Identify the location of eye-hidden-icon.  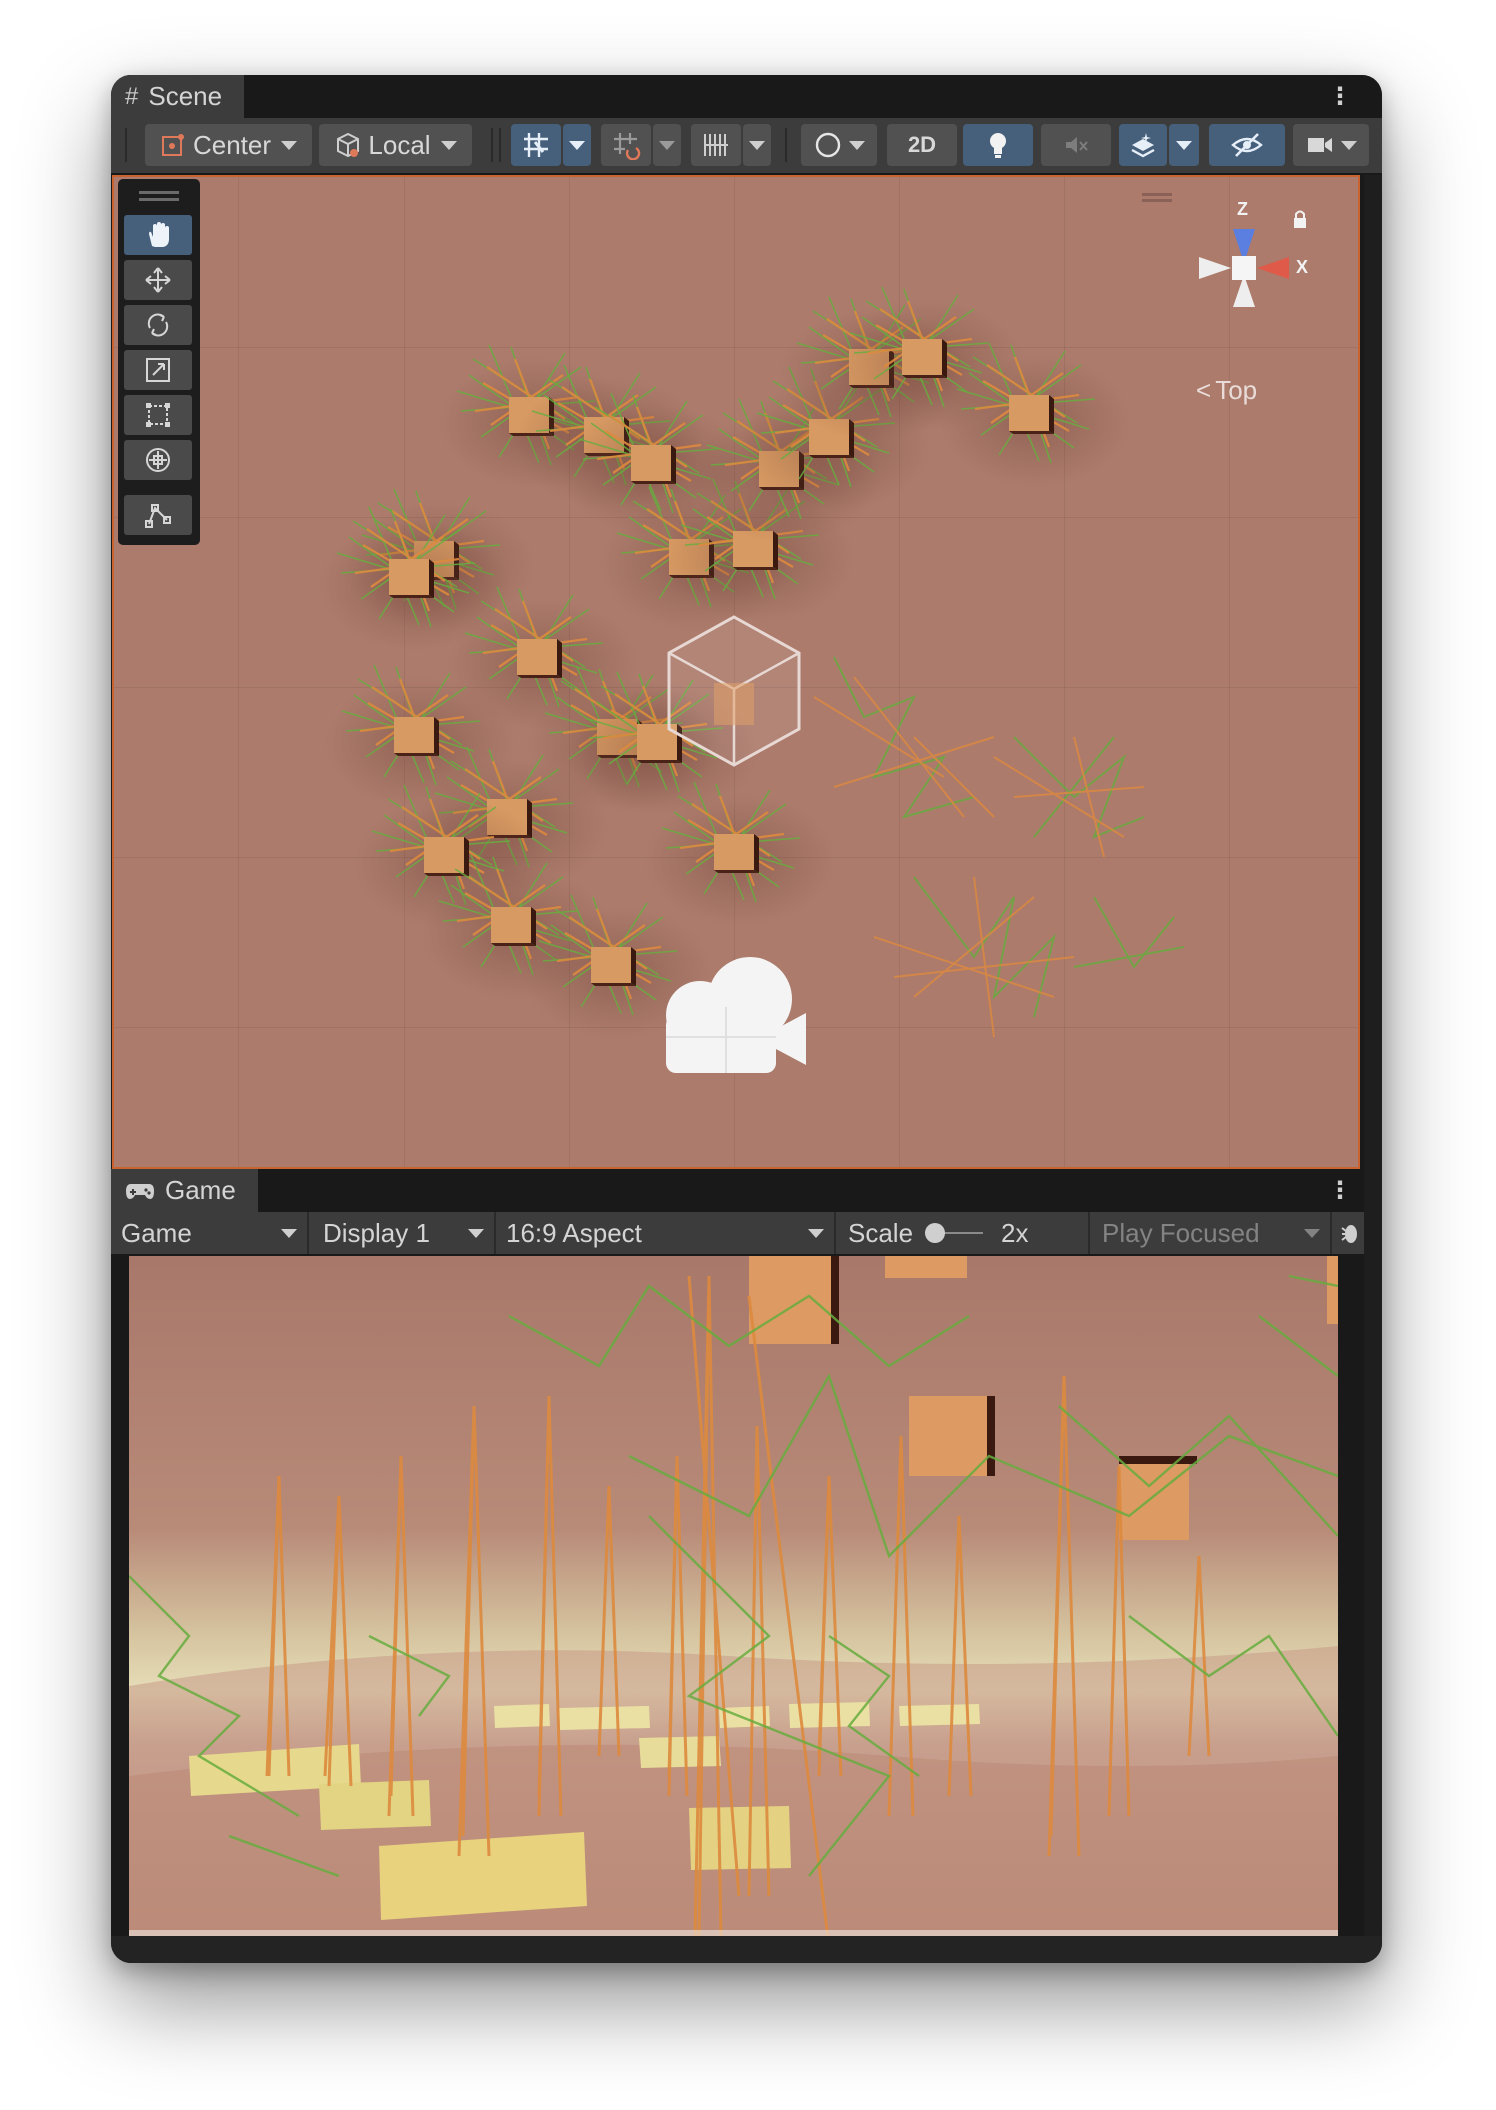
(1247, 145).